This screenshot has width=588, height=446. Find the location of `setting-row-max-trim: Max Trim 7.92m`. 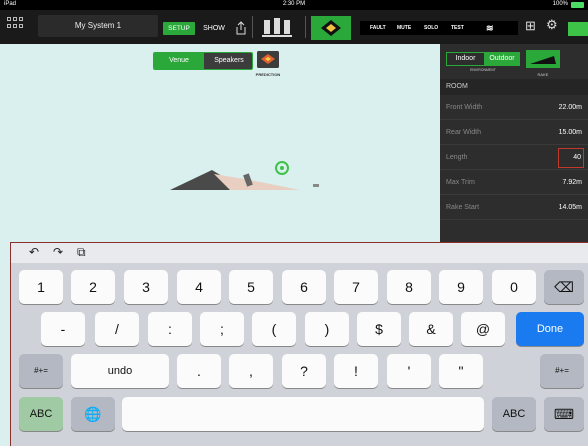

setting-row-max-trim: Max Trim 7.92m is located at coordinates (514, 182).